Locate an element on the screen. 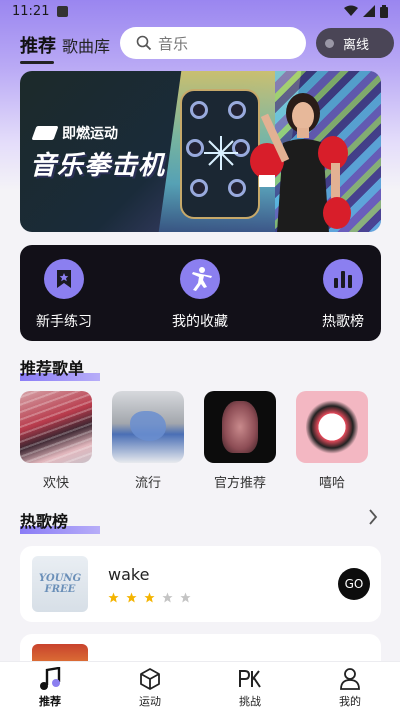 Image resolution: width=400 pixels, height=712 pixels. profile-icon is located at coordinates (350, 679).